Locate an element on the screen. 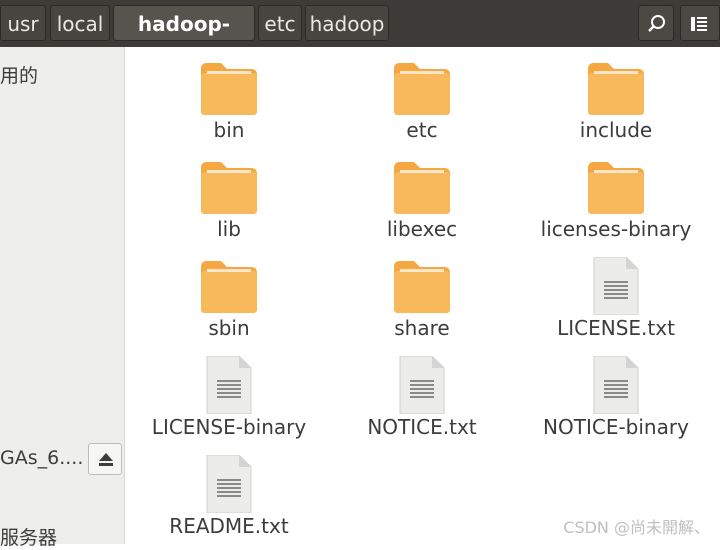 The width and height of the screenshot is (720, 550). eject-button is located at coordinates (105, 459).